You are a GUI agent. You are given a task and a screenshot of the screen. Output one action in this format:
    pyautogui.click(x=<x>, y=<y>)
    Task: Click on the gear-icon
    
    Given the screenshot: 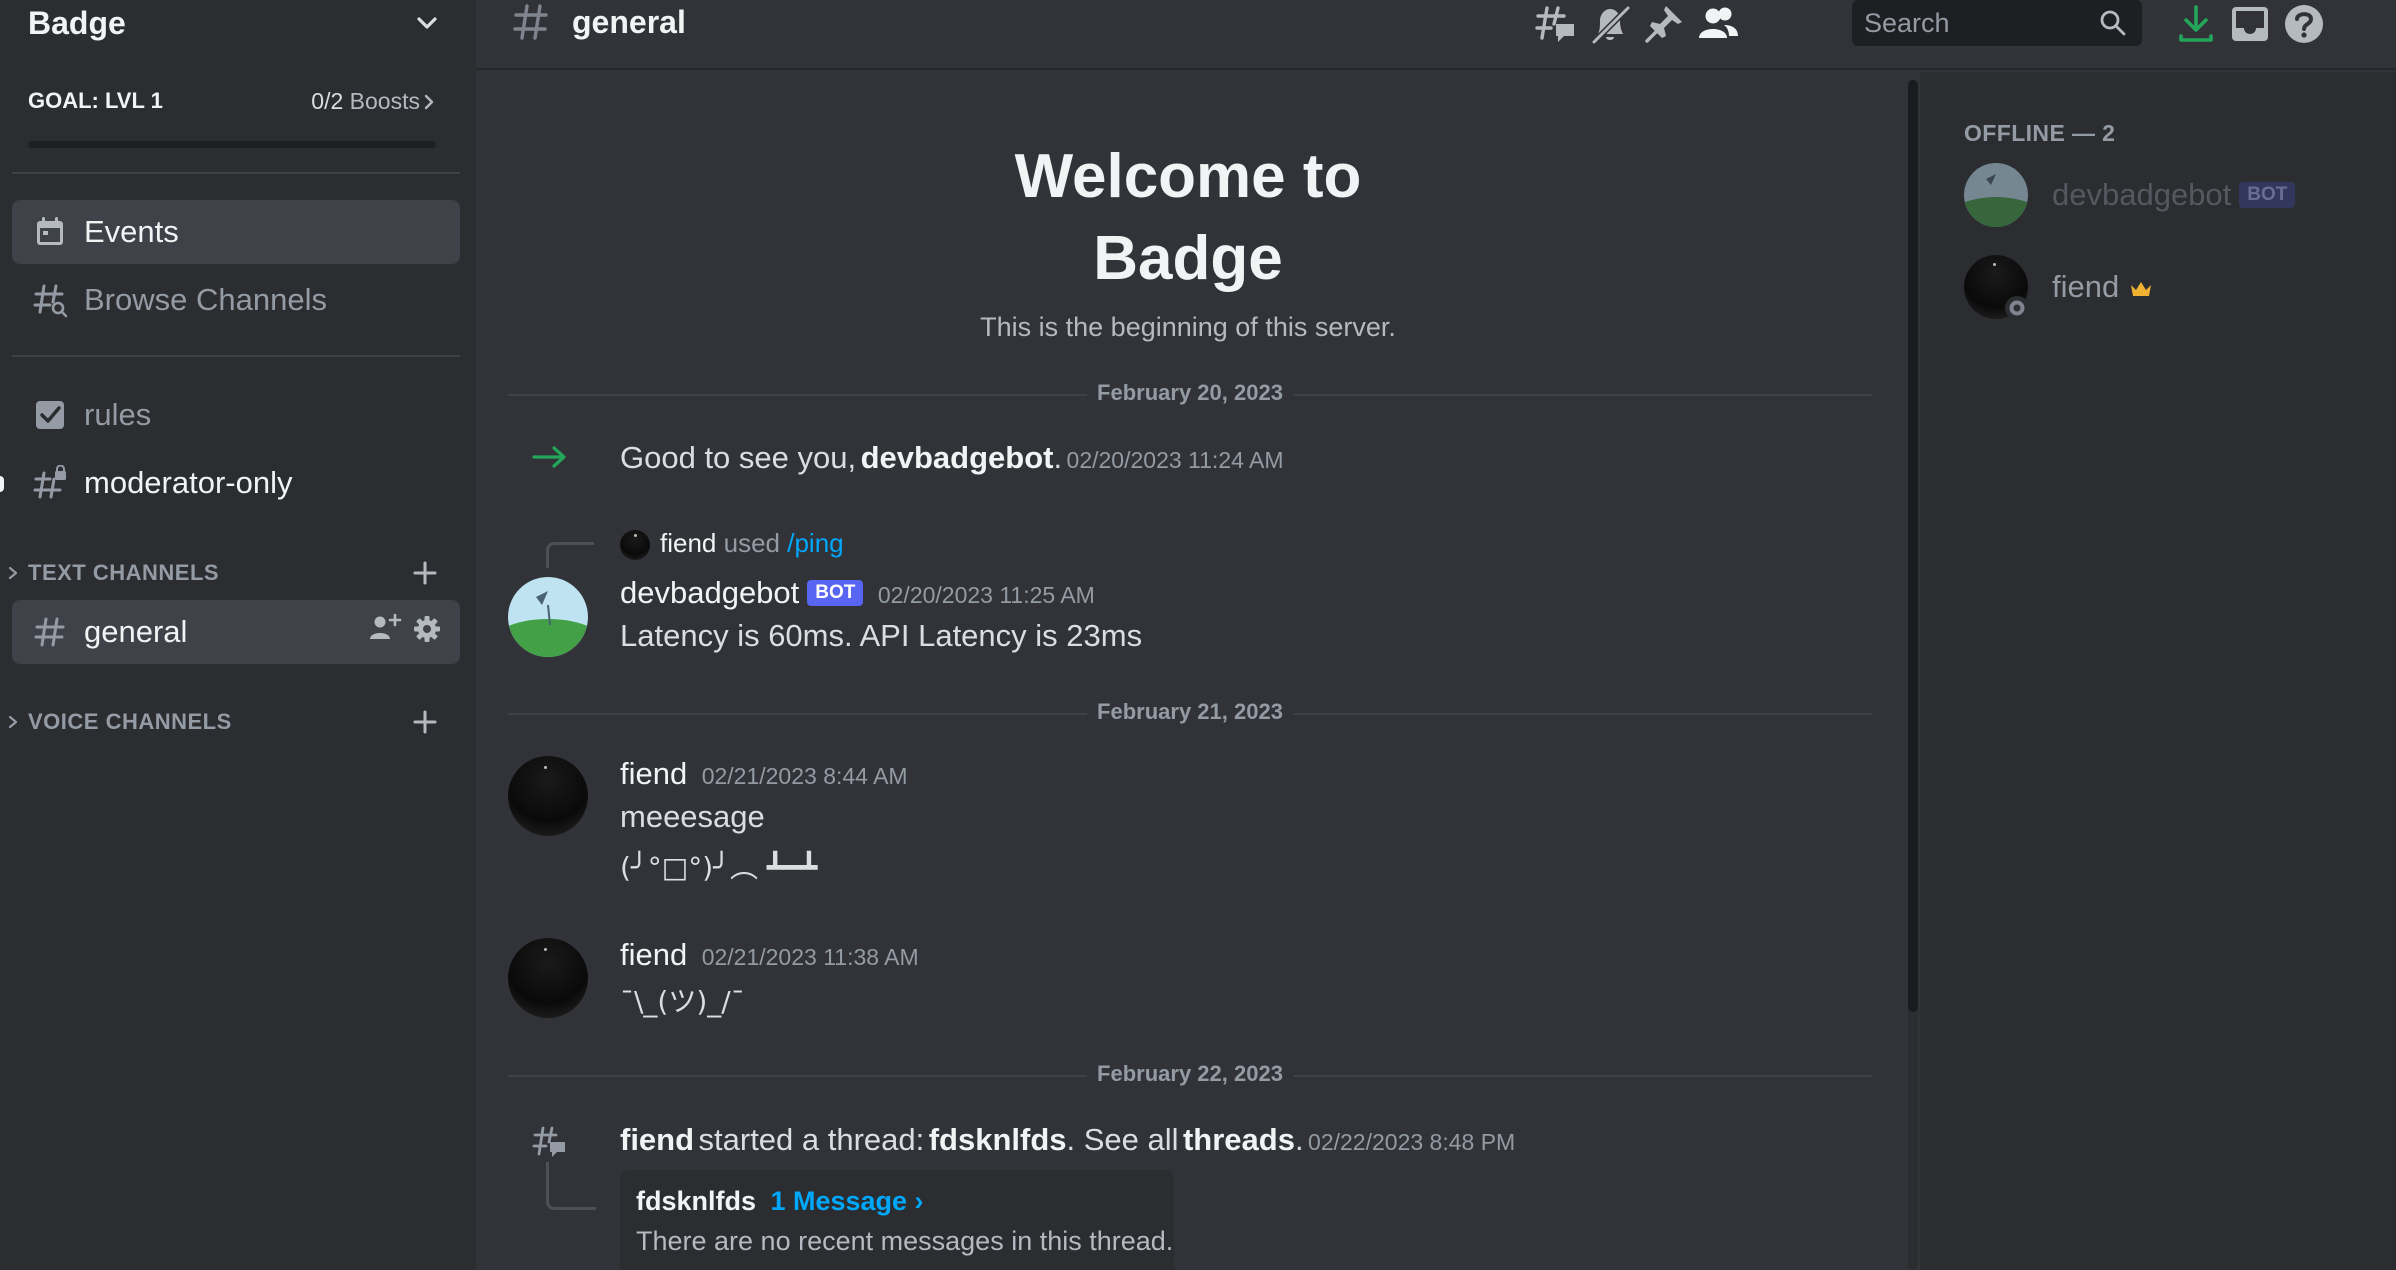 What is the action you would take?
    pyautogui.click(x=427, y=629)
    